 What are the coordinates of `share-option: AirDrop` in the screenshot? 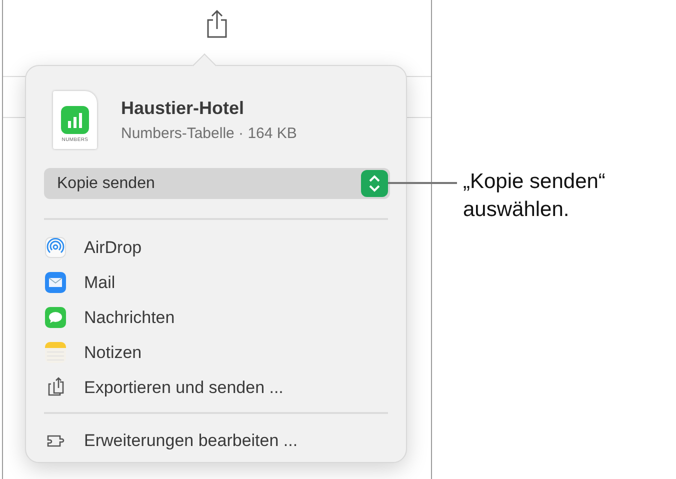 It's located at (216, 247).